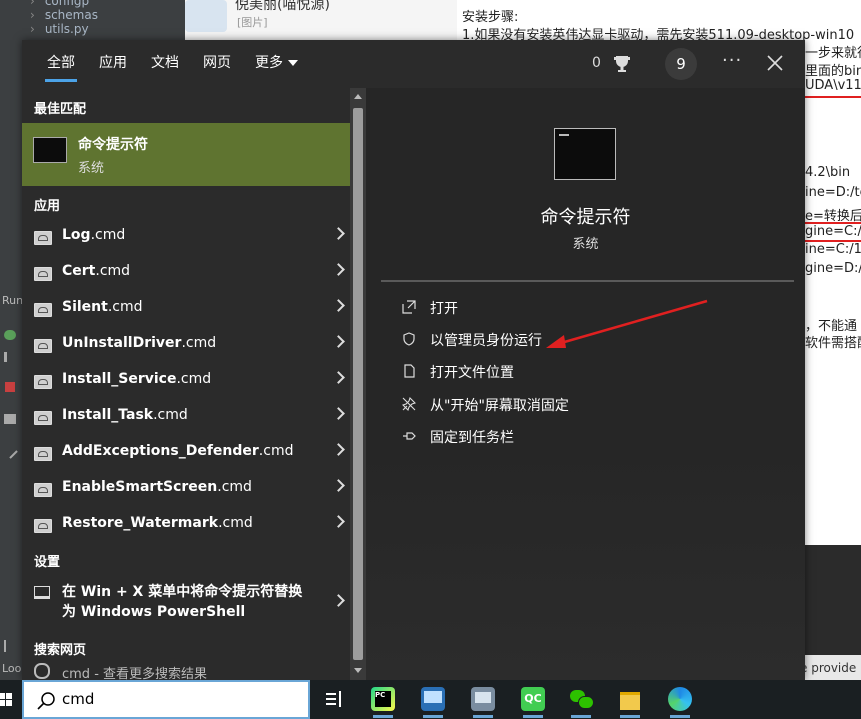  I want to click on remote-desktop-icon, so click(433, 699).